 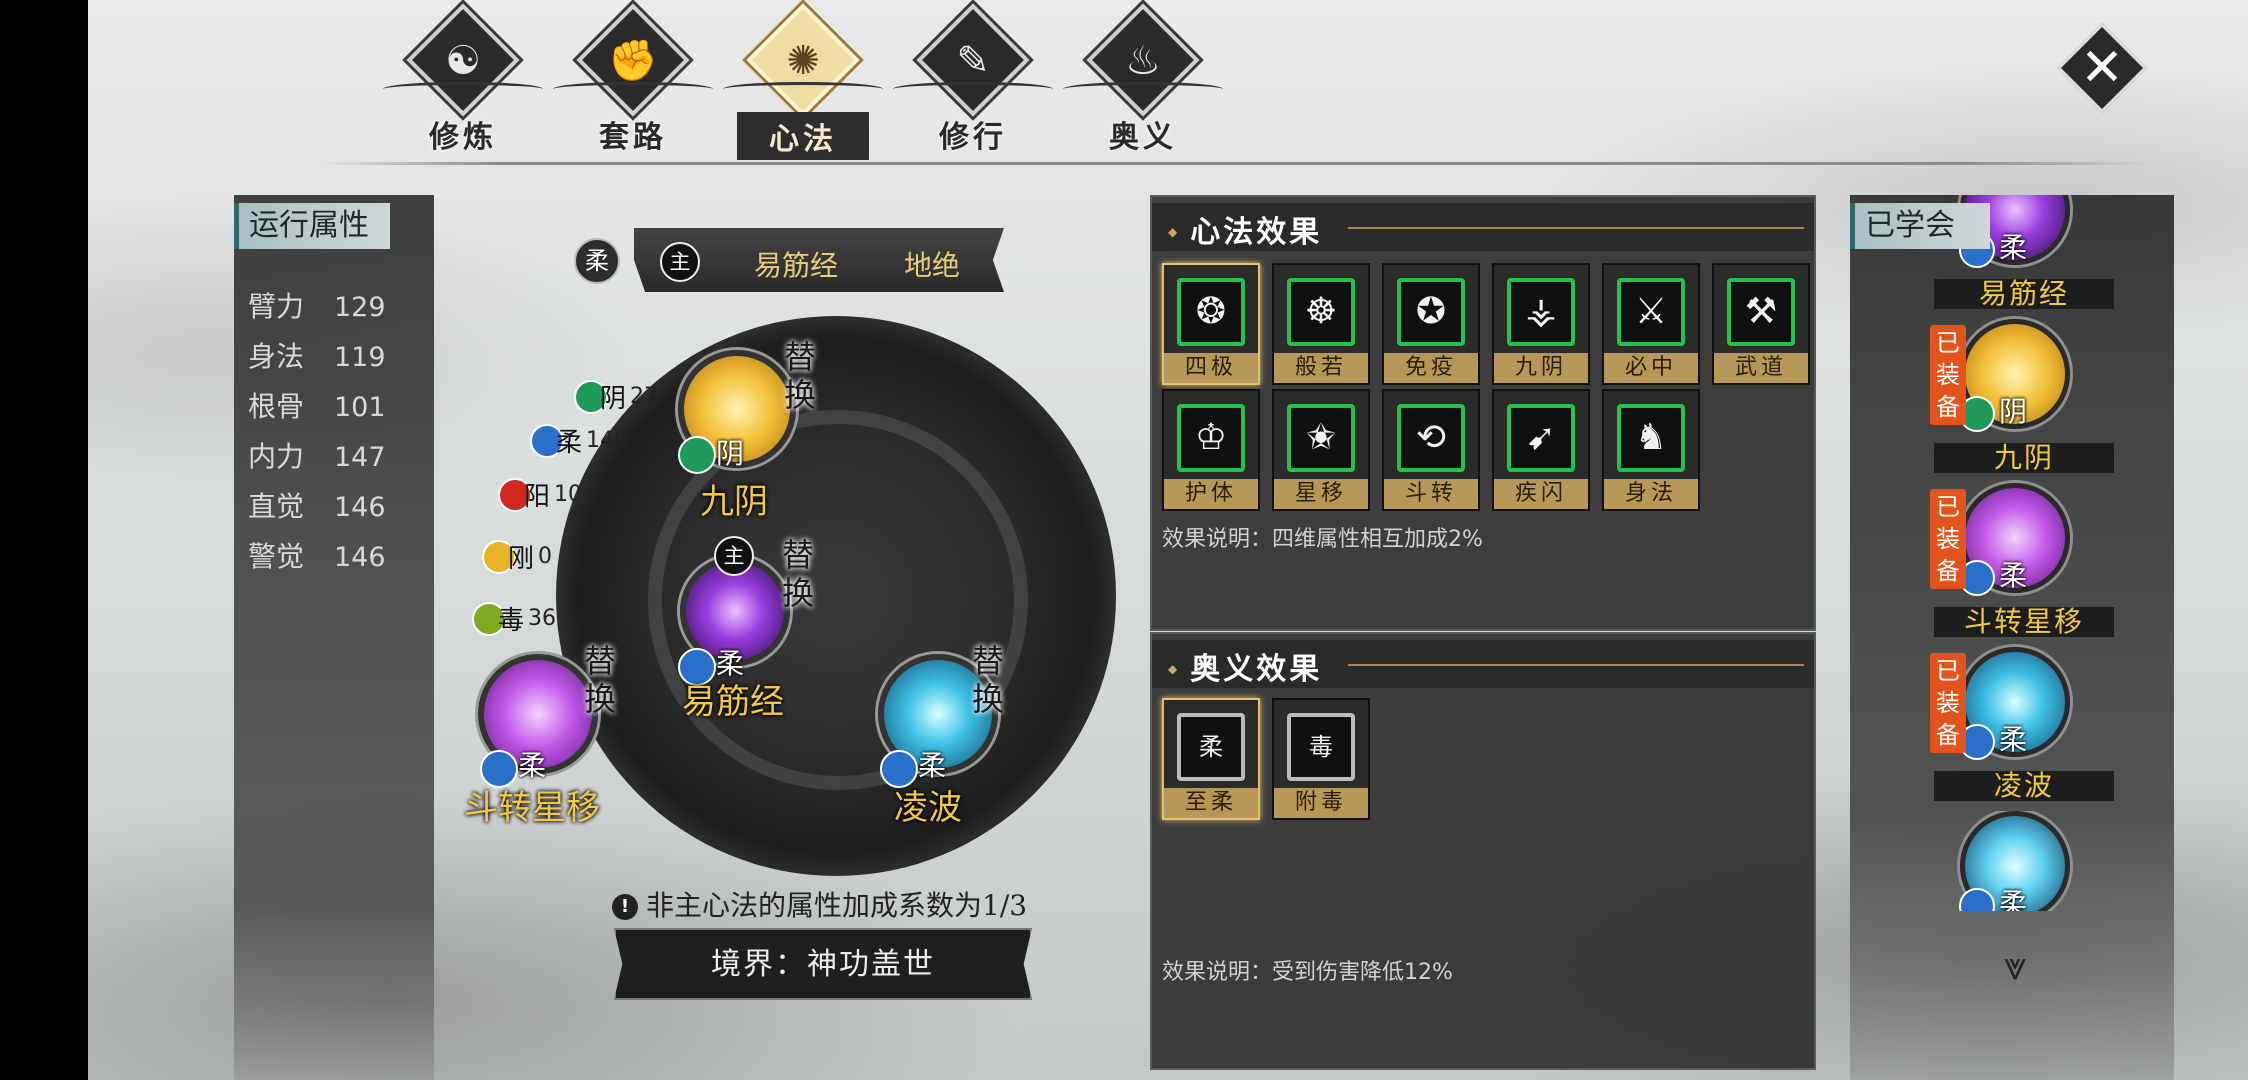 What do you see at coordinates (928, 808) in the screenshot?
I see `slot-name: 凌波` at bounding box center [928, 808].